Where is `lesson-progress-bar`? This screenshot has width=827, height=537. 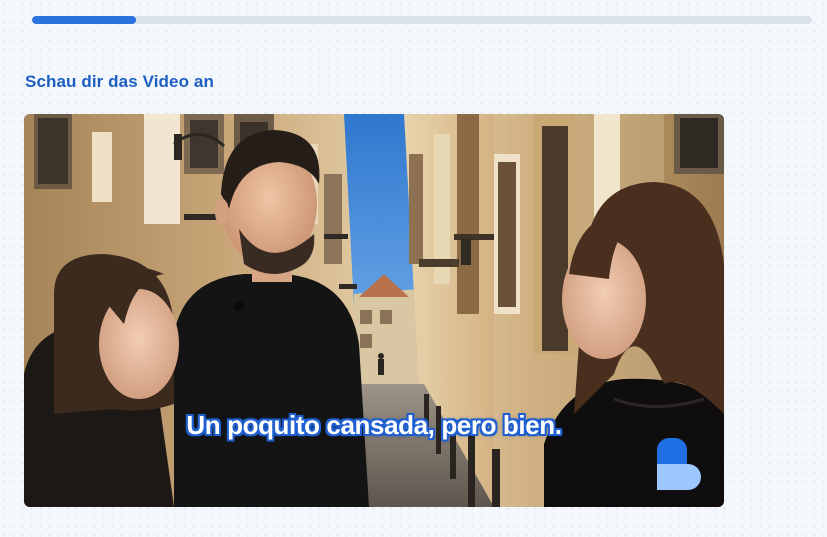
lesson-progress-bar is located at coordinates (422, 20).